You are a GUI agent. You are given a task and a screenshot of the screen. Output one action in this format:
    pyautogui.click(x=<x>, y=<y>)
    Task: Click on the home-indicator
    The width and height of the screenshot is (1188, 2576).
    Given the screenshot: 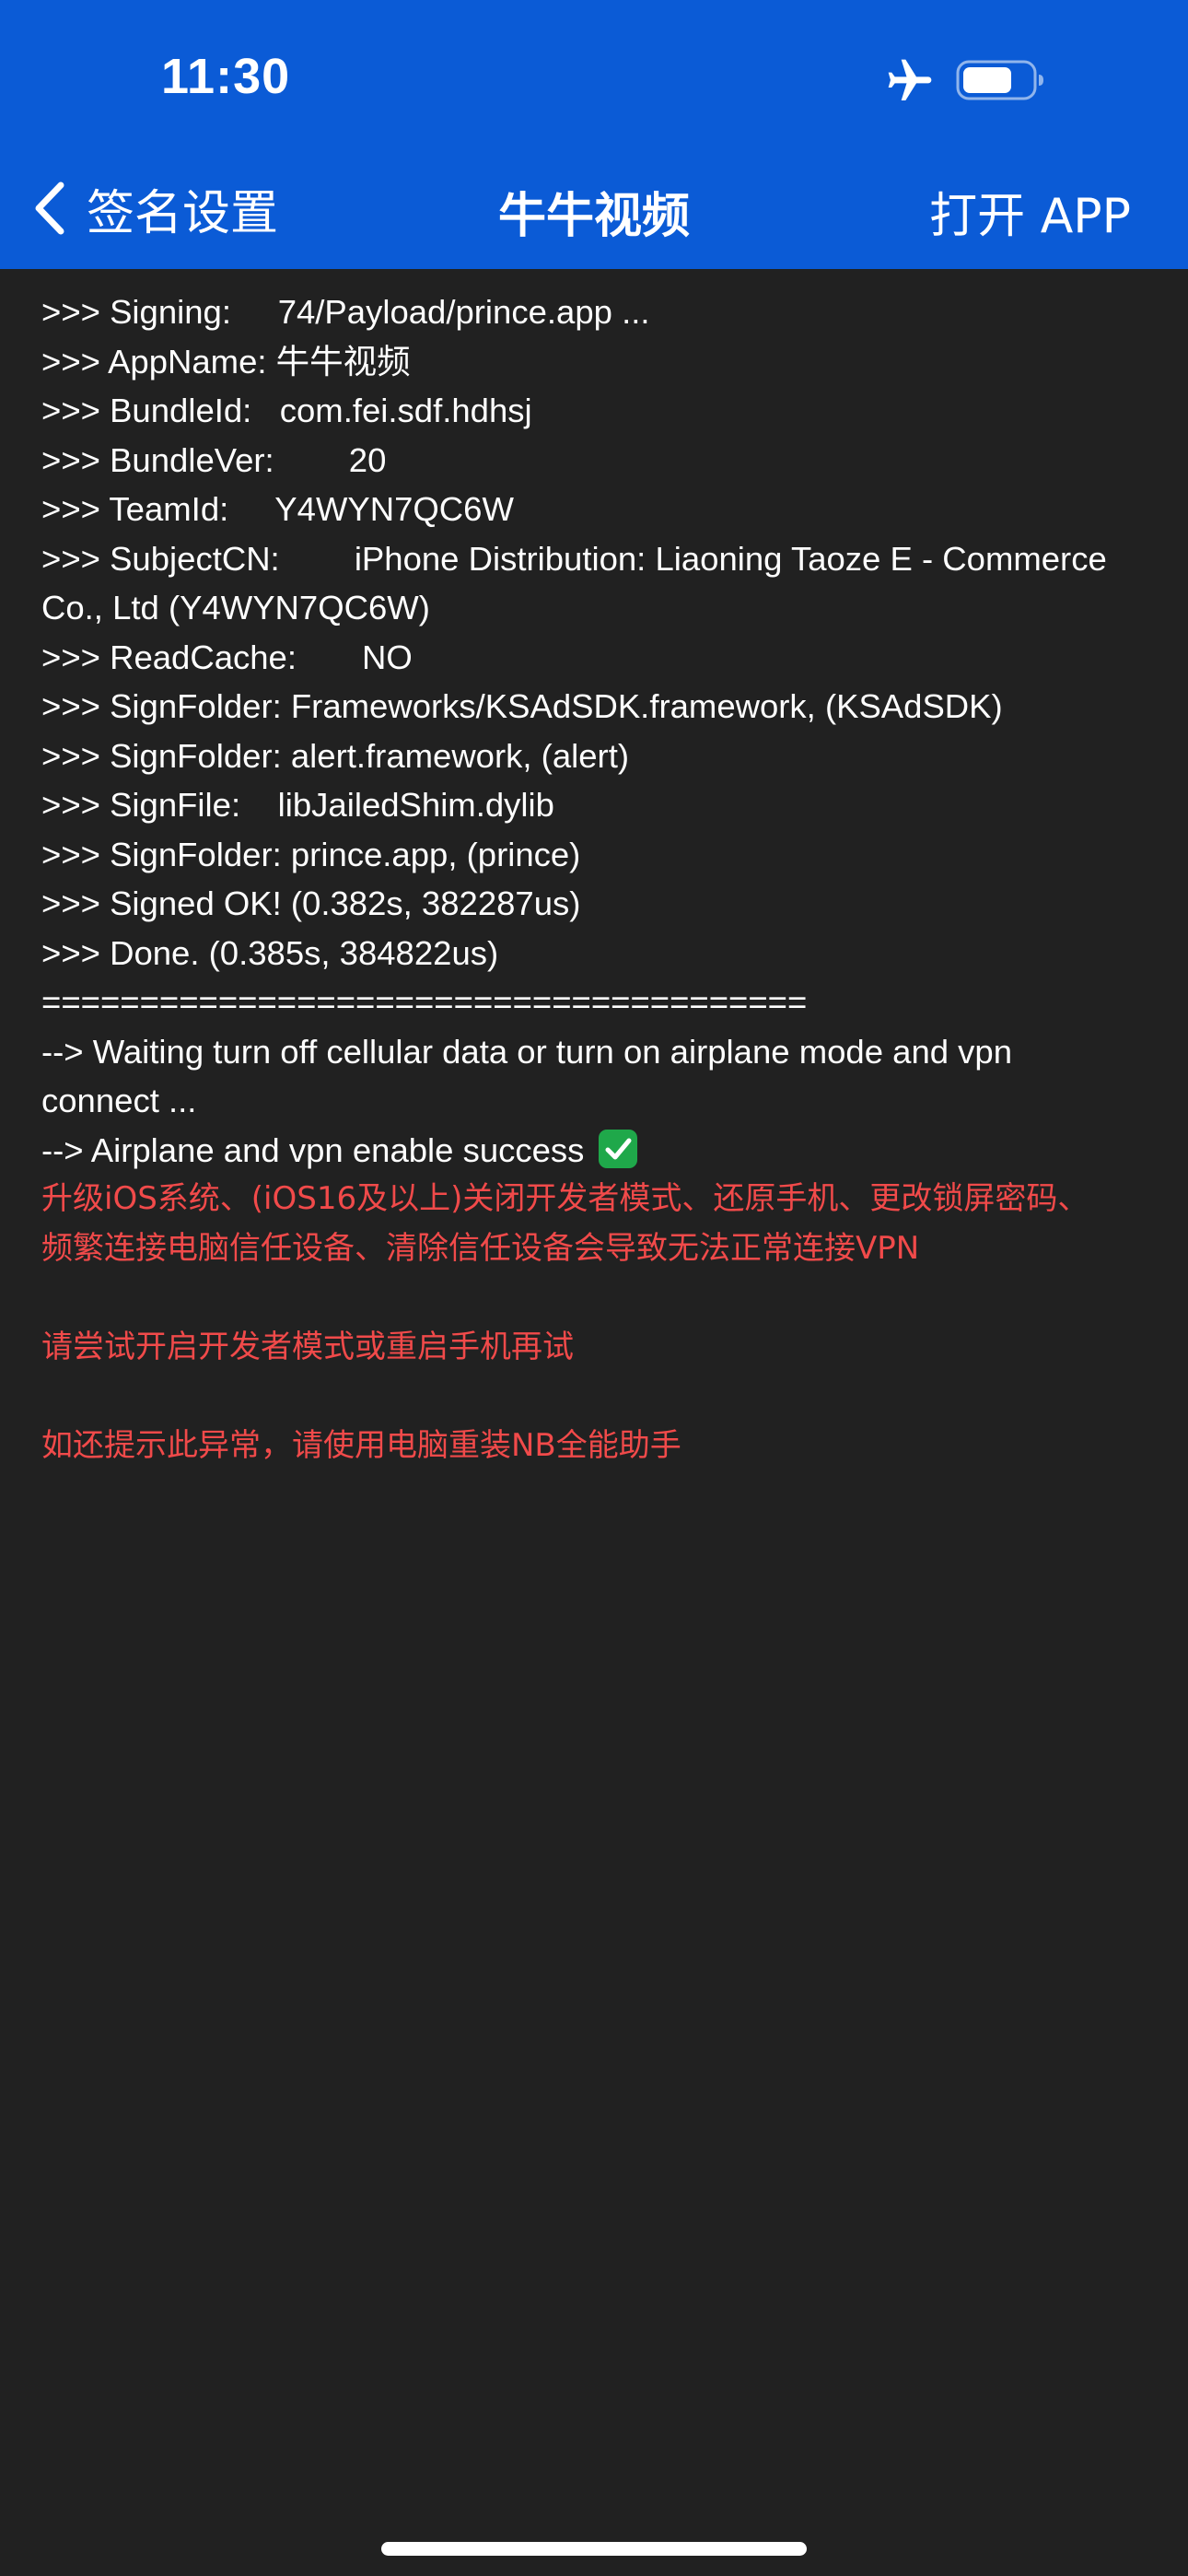 What is the action you would take?
    pyautogui.click(x=594, y=2549)
    